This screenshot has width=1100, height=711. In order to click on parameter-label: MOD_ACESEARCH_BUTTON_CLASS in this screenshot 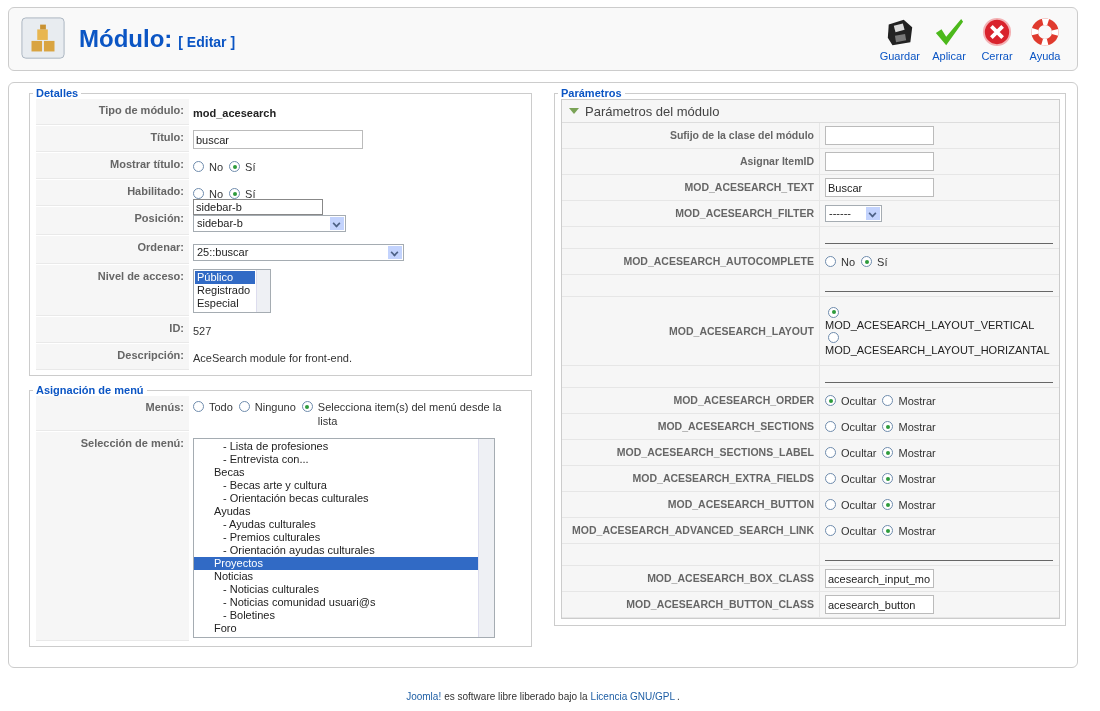, I will do `click(691, 605)`.